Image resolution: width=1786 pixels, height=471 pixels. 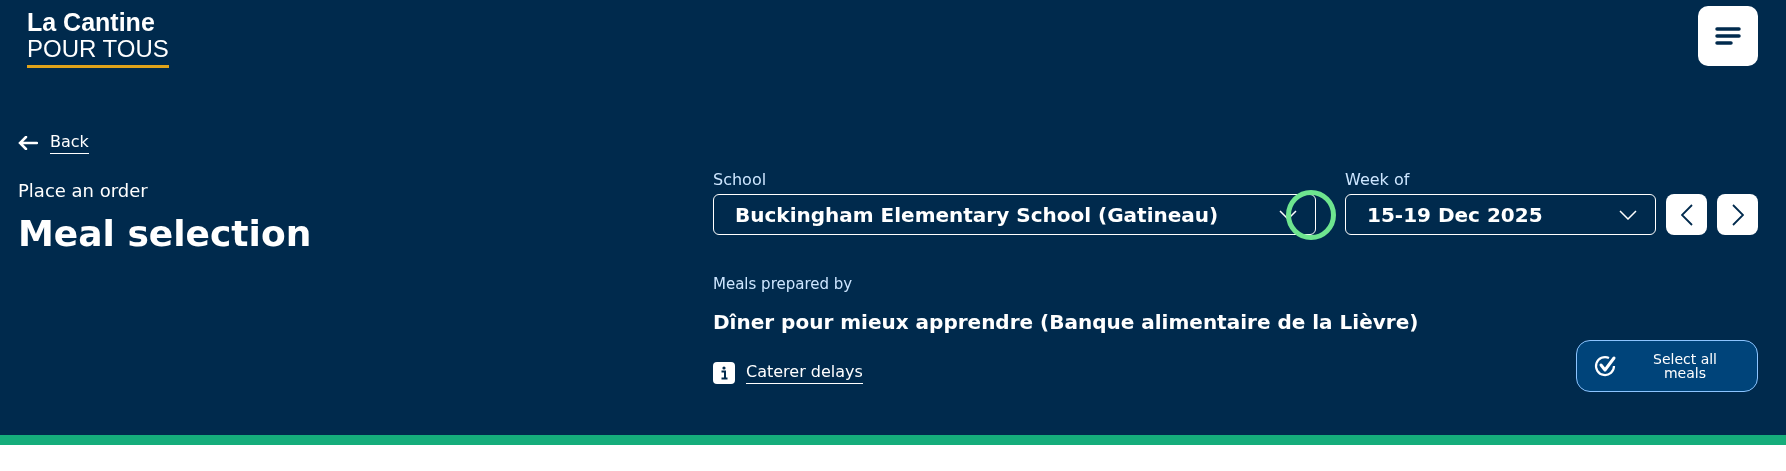 I want to click on school-select: Buckingham Elementary School (Gatineau), so click(x=1014, y=214).